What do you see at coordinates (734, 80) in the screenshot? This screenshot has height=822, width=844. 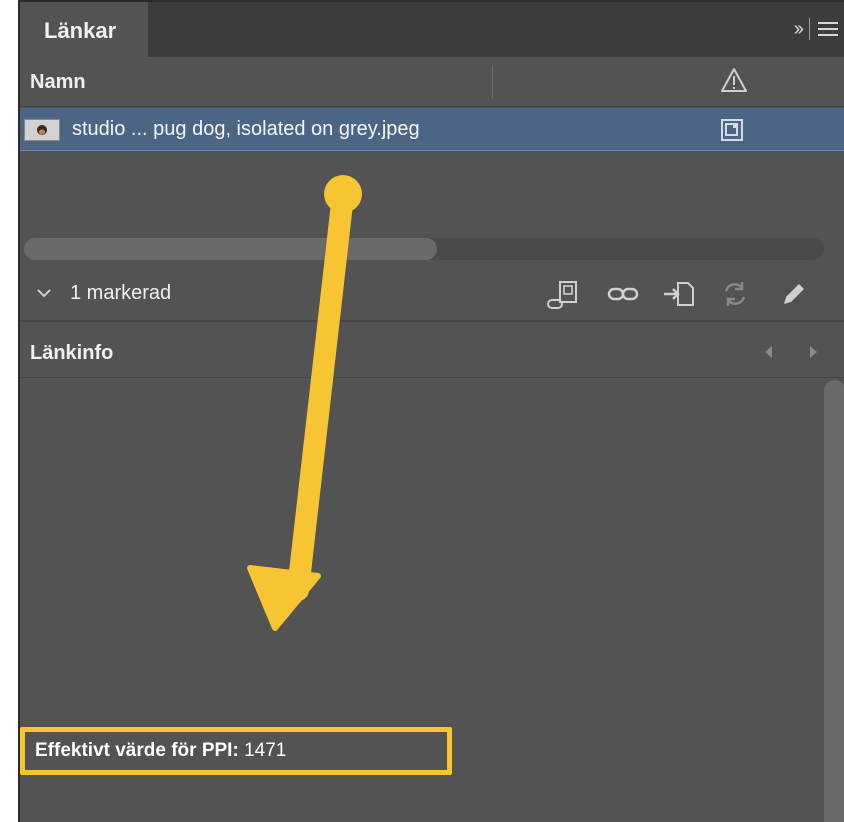 I see `warning-triangle-icon` at bounding box center [734, 80].